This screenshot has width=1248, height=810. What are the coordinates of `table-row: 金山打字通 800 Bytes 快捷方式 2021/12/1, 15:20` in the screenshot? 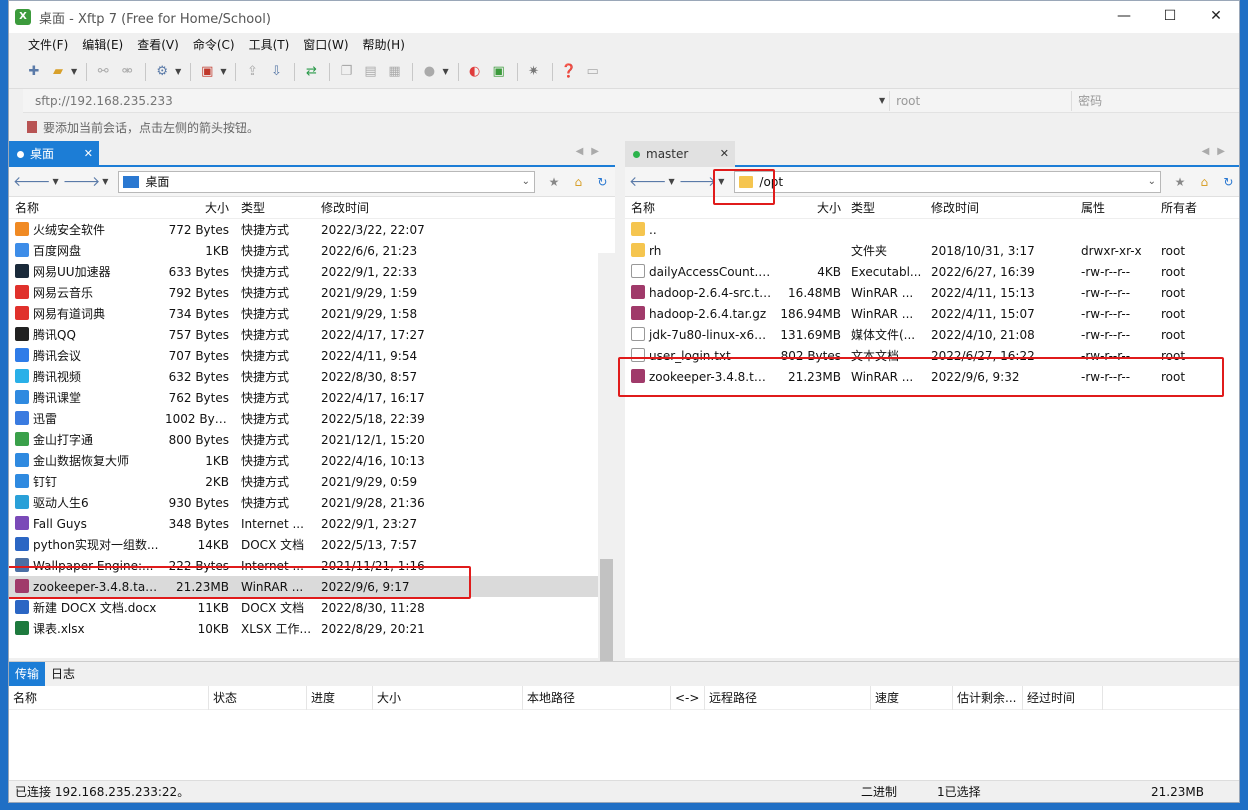 It's located at (312, 439).